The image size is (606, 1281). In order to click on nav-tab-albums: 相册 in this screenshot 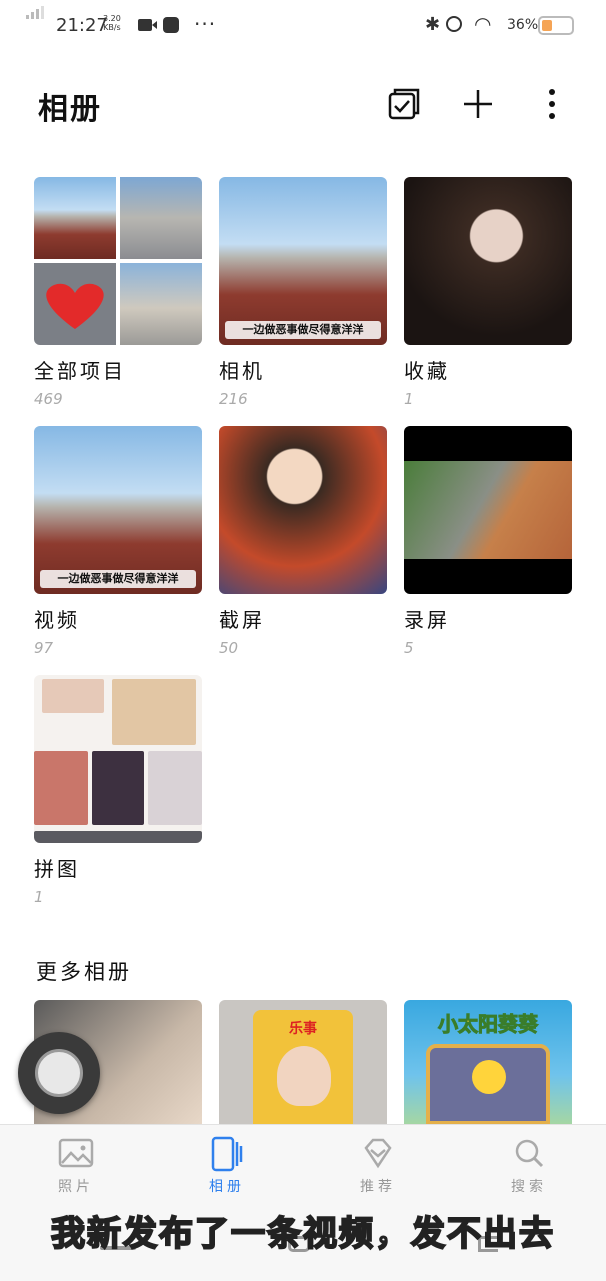, I will do `click(227, 1166)`.